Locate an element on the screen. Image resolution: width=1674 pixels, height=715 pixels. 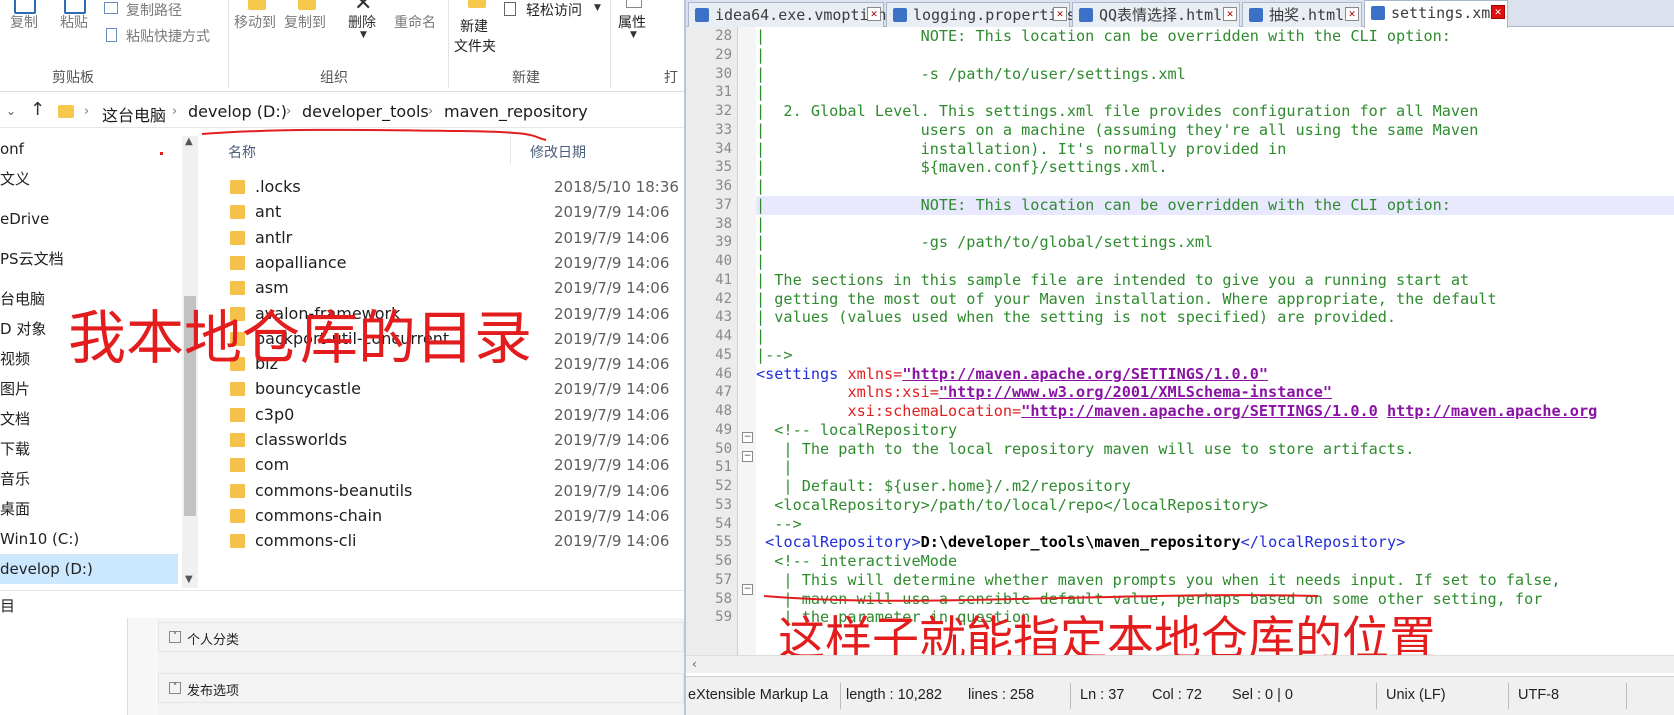
tab-lottery-html: 抽奖.html ✕ is located at coordinates (1302, 14).